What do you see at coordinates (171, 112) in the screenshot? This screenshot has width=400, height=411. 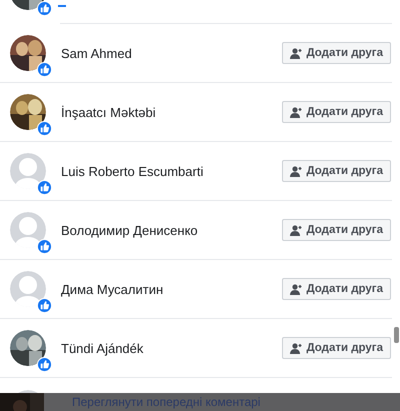 I see `person-name: İnşaatcı Məktəbi` at bounding box center [171, 112].